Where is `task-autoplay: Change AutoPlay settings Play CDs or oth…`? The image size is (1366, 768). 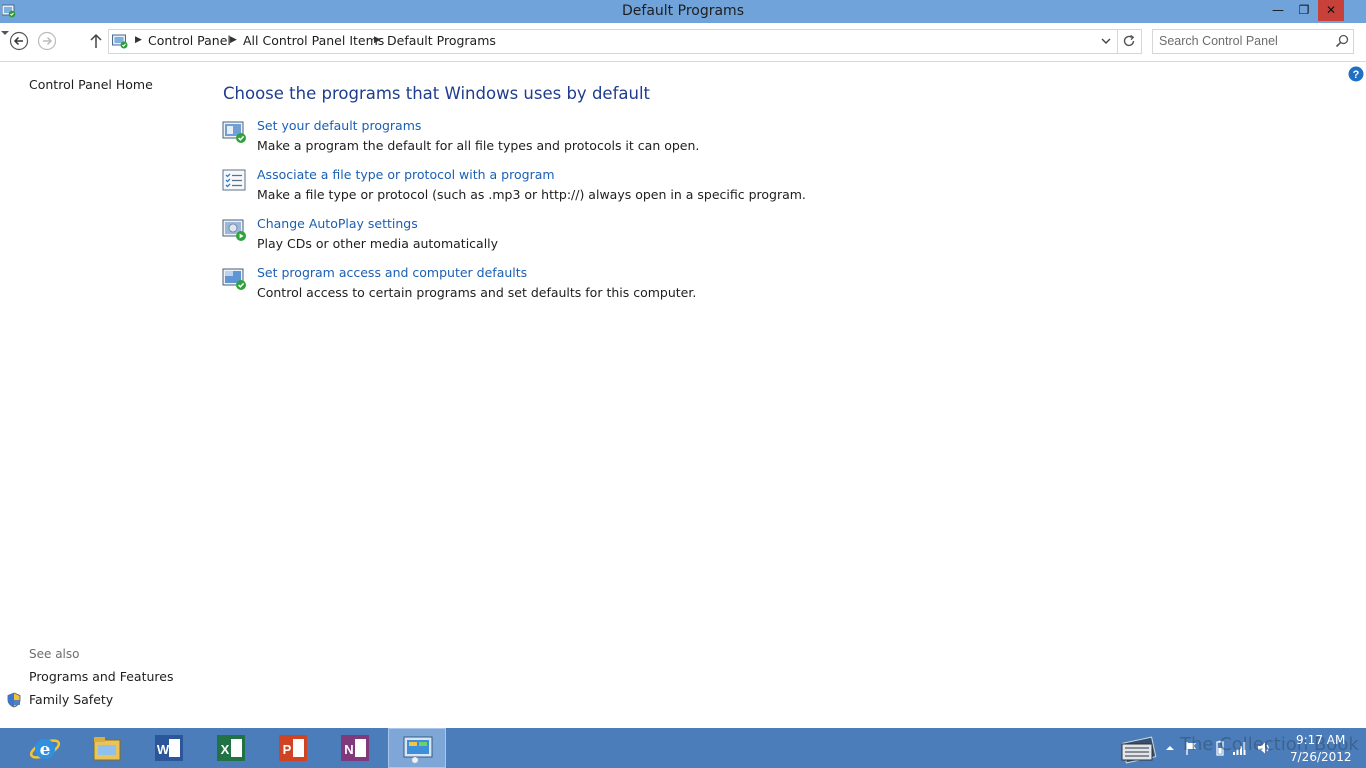
task-autoplay: Change AutoPlay settings Play CDs or oth… is located at coordinates (572, 237).